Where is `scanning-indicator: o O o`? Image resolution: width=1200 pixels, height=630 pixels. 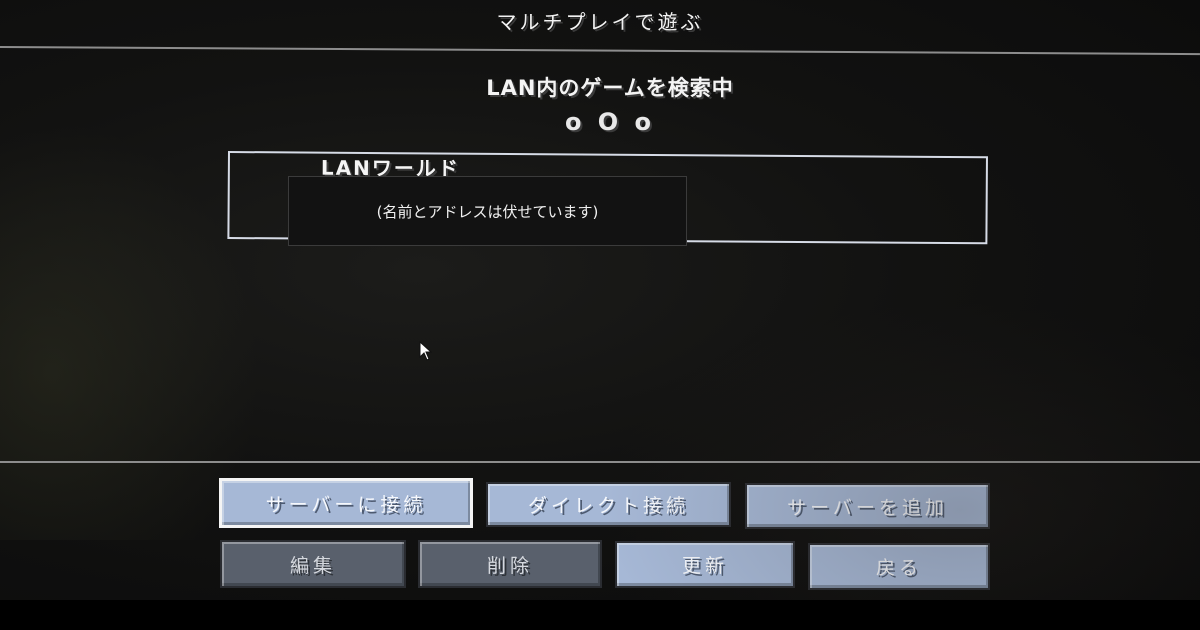
scanning-indicator: o O o is located at coordinates (610, 122).